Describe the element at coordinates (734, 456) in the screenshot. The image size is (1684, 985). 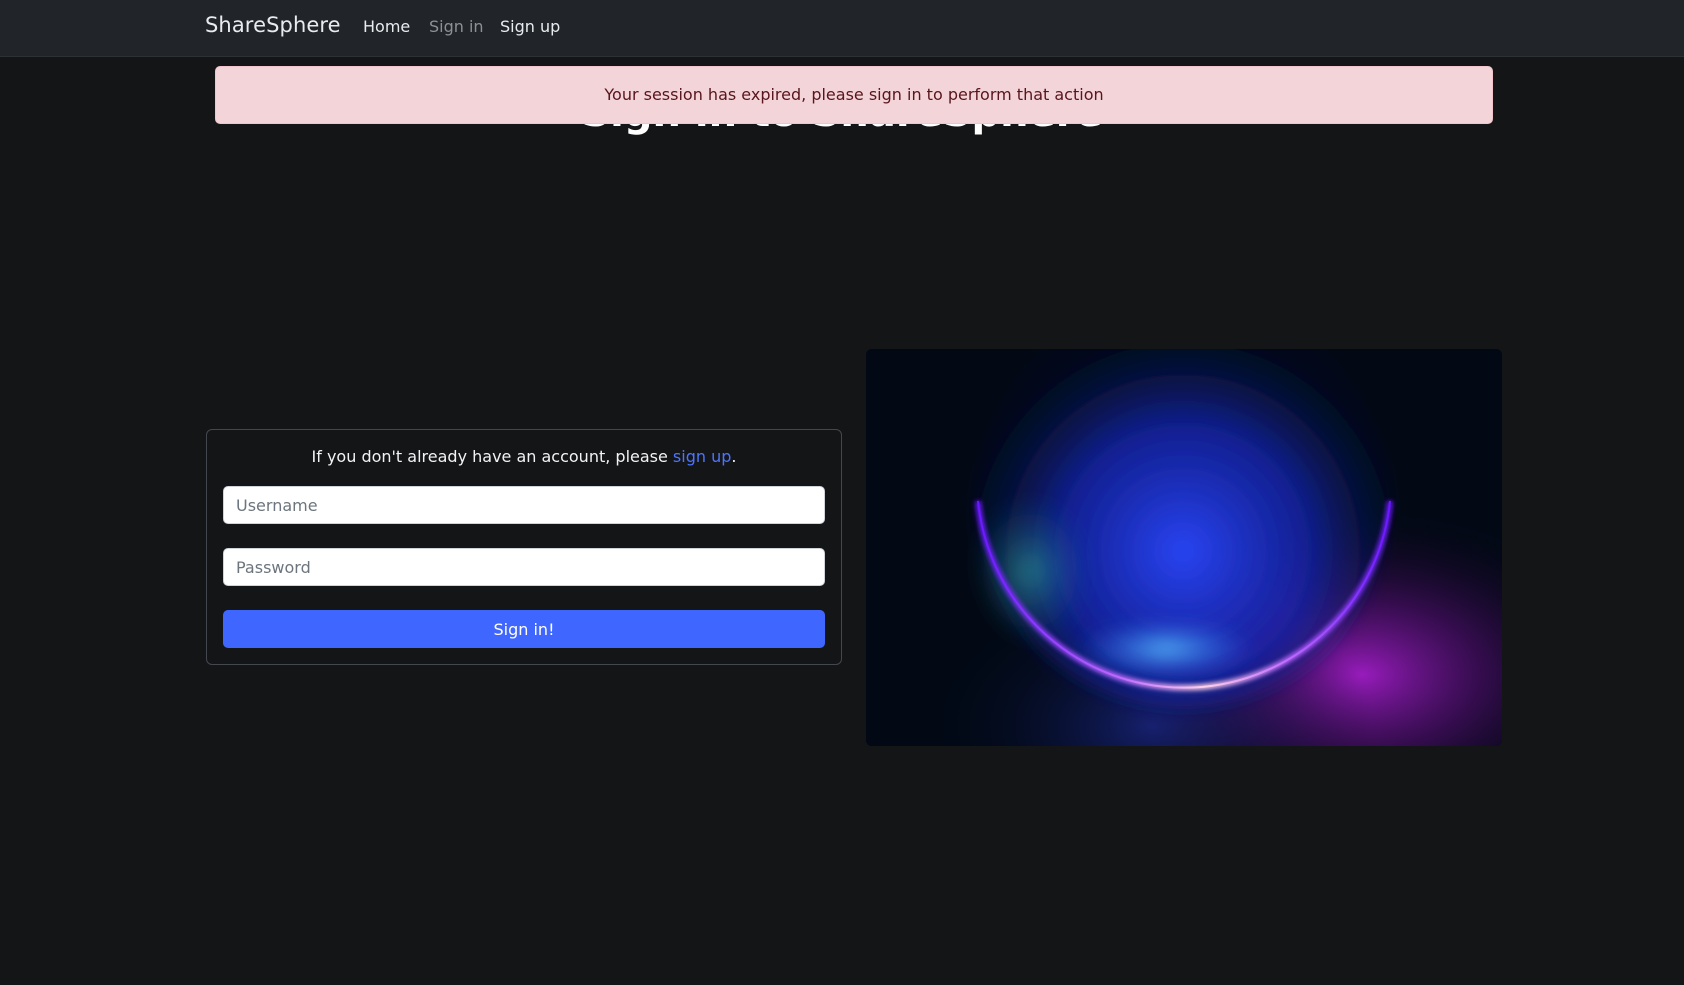
I see `sign-up-prompt-suffix: .` at that location.